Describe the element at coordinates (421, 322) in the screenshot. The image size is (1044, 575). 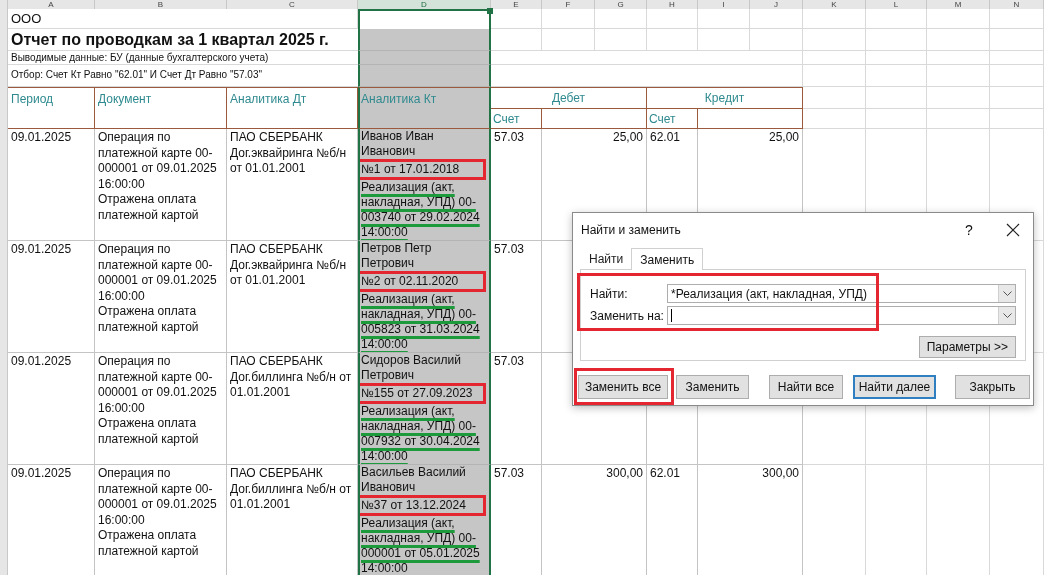
I see `cell-text: Реализация (акт, накладная, УПД) 00-005823 от 31.03.2024 14:00:00` at that location.